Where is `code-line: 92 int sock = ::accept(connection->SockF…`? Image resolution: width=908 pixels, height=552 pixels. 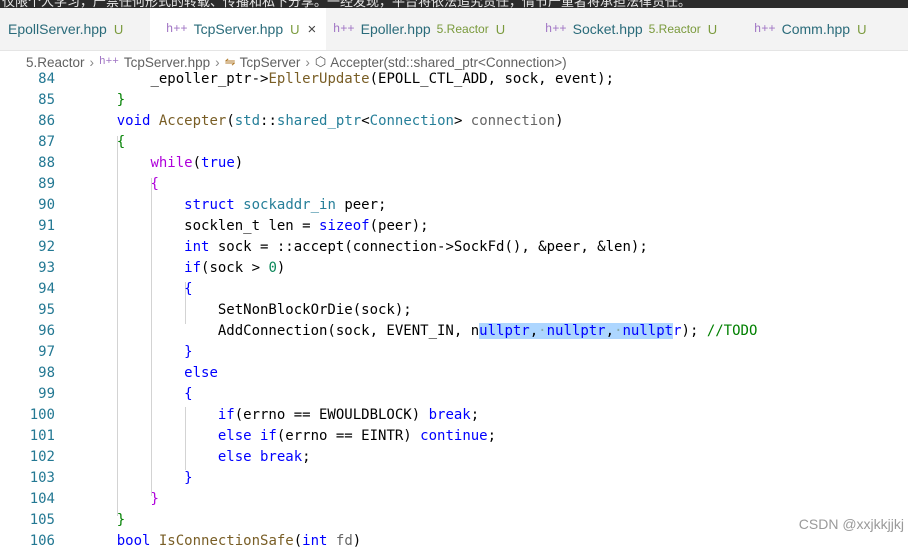 code-line: 92 int sock = ::accept(connection->SockF… is located at coordinates (454, 247).